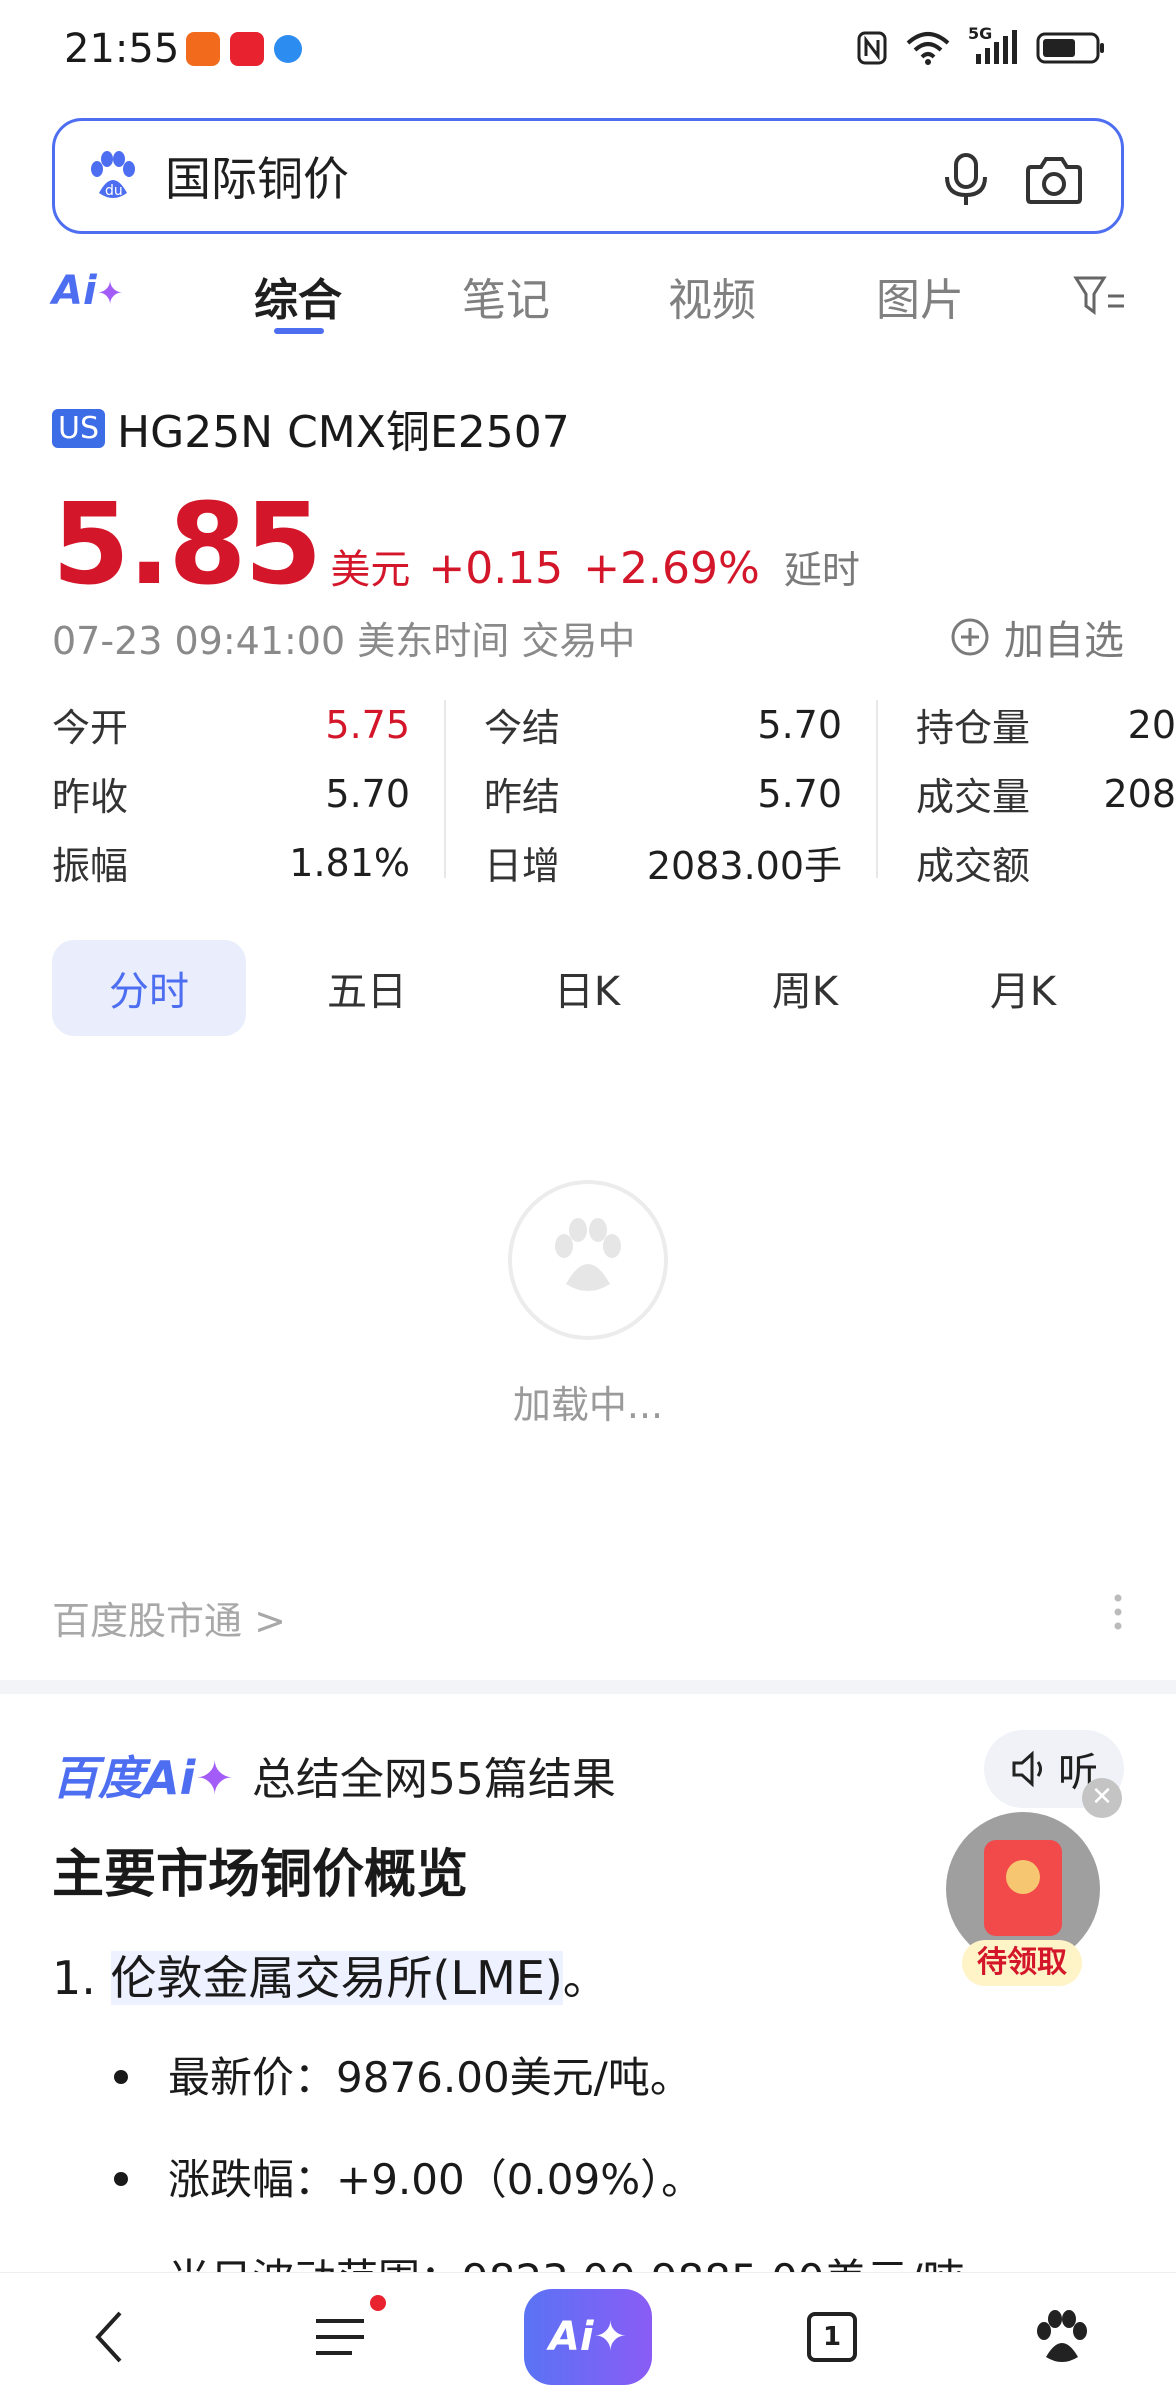 This screenshot has height=2400, width=1176. What do you see at coordinates (1118, 1612) in the screenshot?
I see `more-options-icon` at bounding box center [1118, 1612].